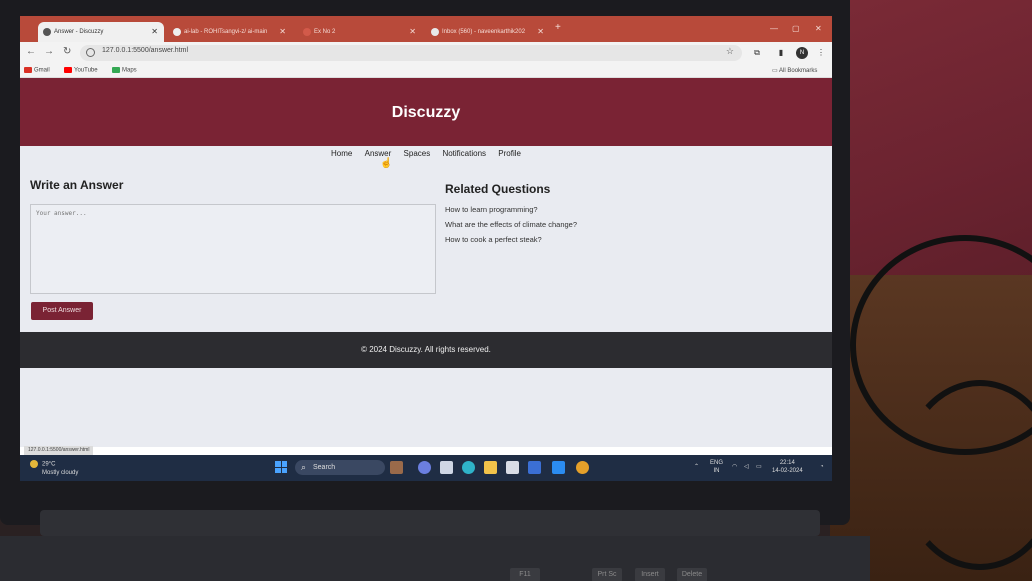 The image size is (1032, 581). Describe the element at coordinates (90, 52) in the screenshot. I see `site-info-icon` at that location.